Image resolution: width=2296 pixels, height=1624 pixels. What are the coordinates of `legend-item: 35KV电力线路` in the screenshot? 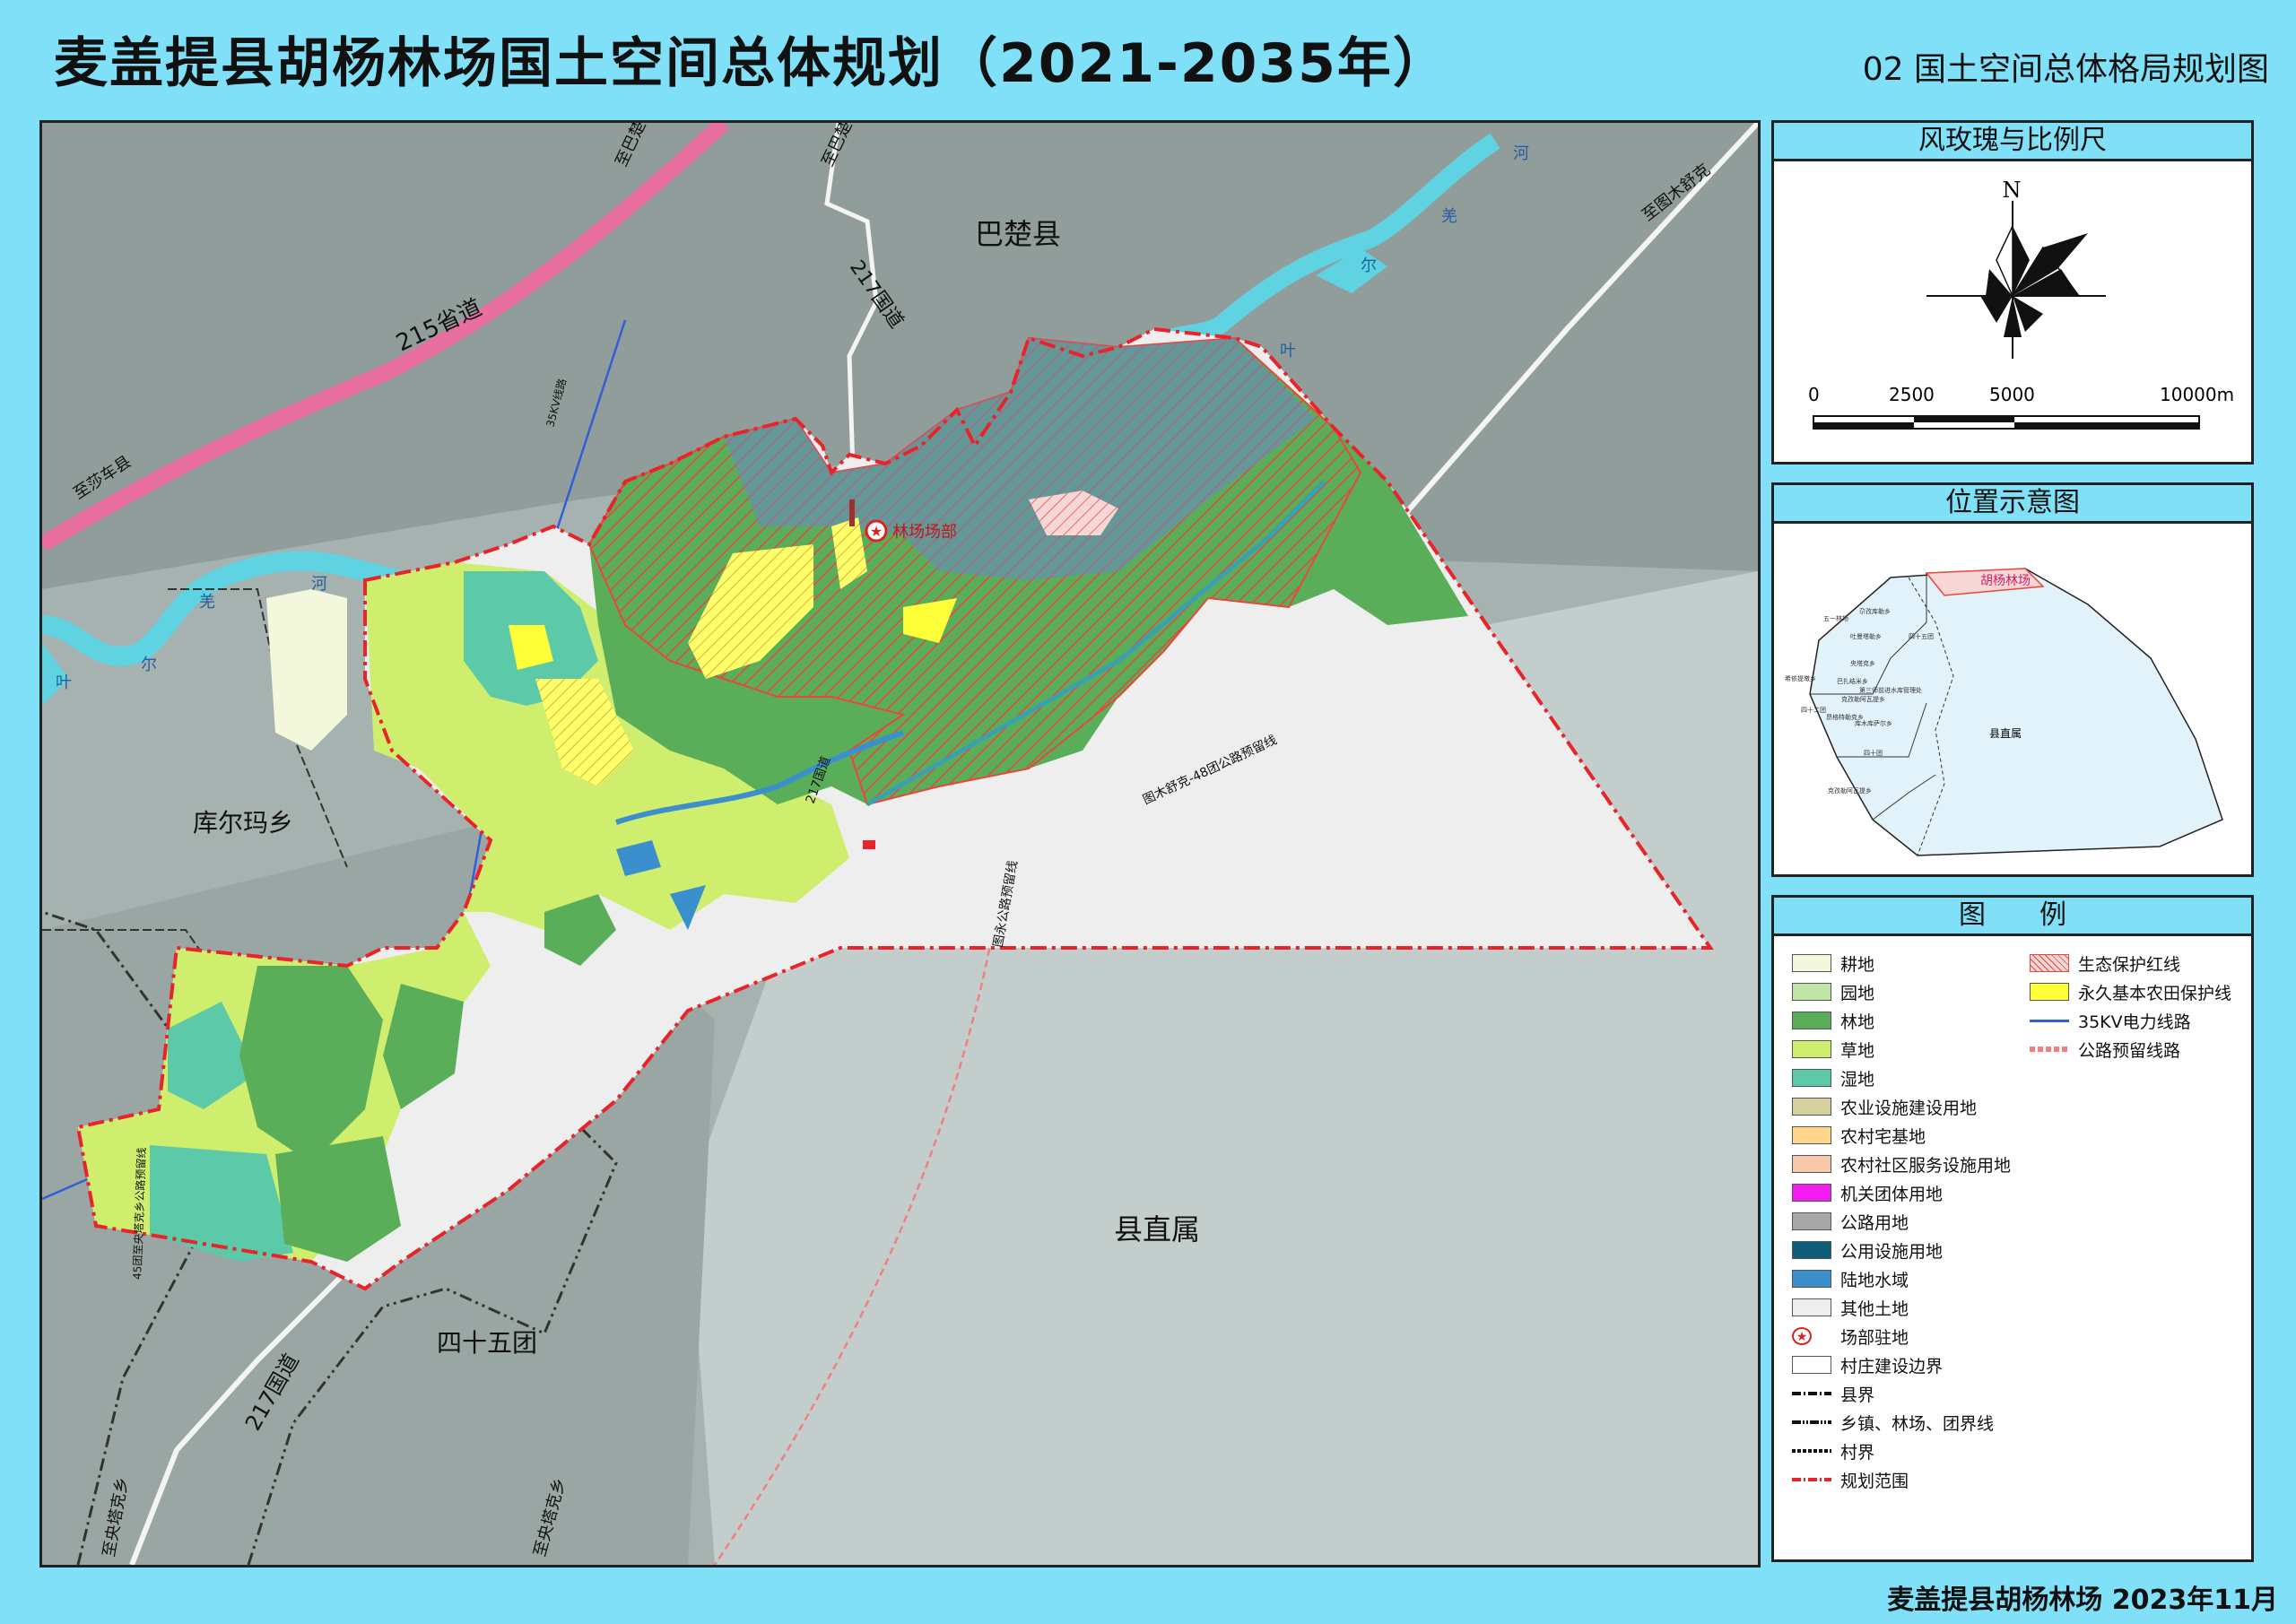 It's located at (2130, 1020).